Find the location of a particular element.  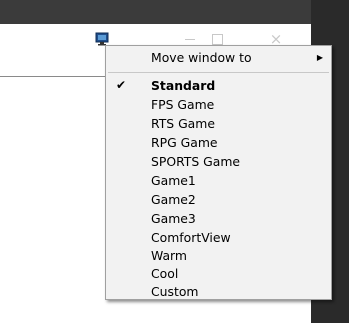

checkmark-icon: ✔ is located at coordinates (121, 85).